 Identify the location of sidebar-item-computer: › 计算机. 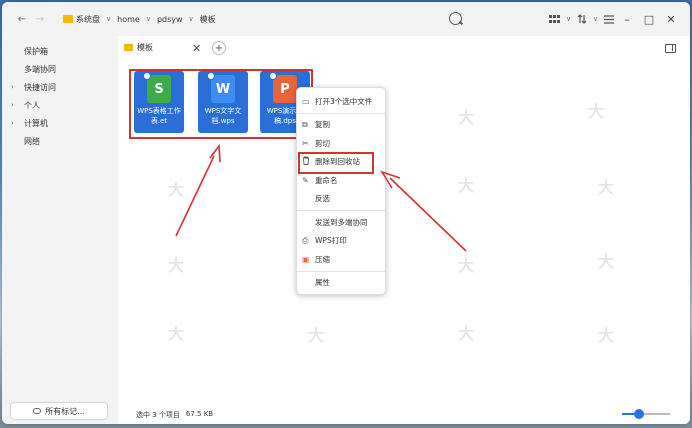
(60, 123).